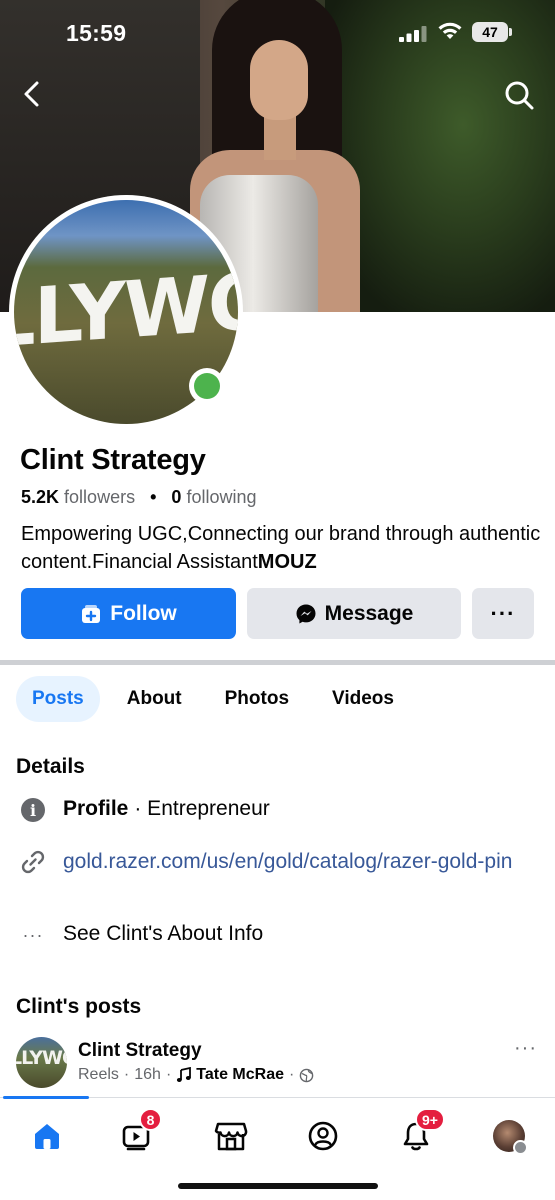  I want to click on nav-home, so click(47, 1136).